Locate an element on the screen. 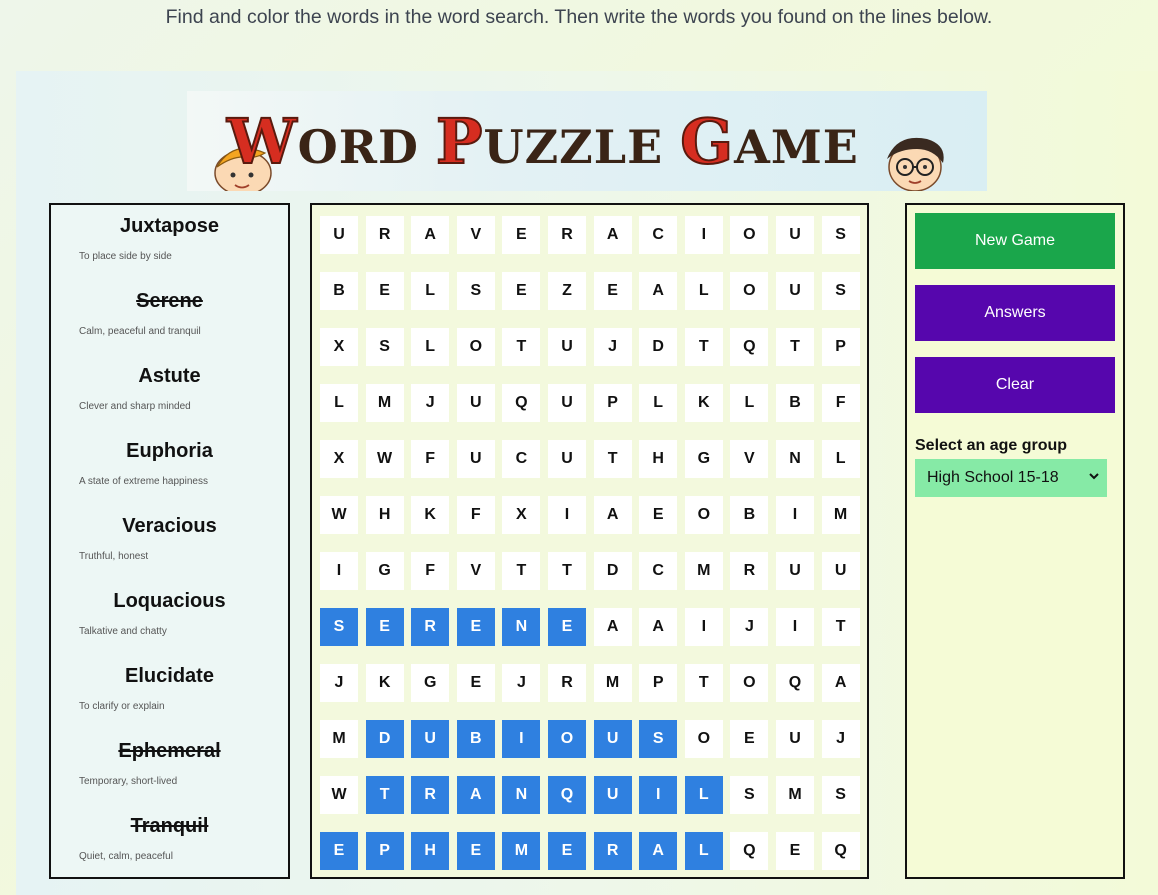  age-group-select: High School 15-18 is located at coordinates (1011, 478).